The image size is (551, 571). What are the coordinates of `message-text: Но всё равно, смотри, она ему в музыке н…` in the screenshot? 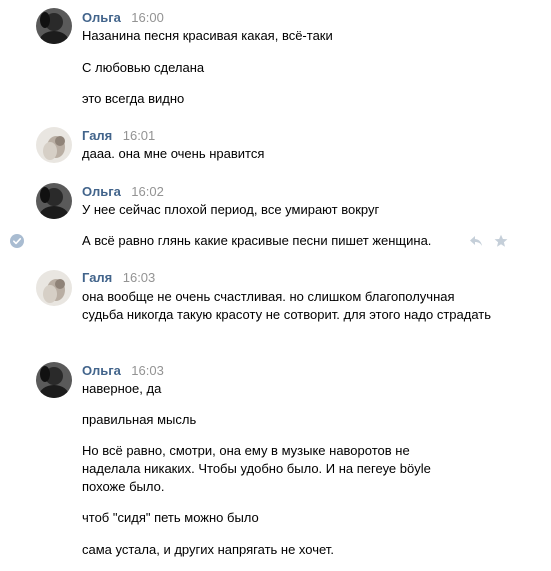 It's located at (256, 468).